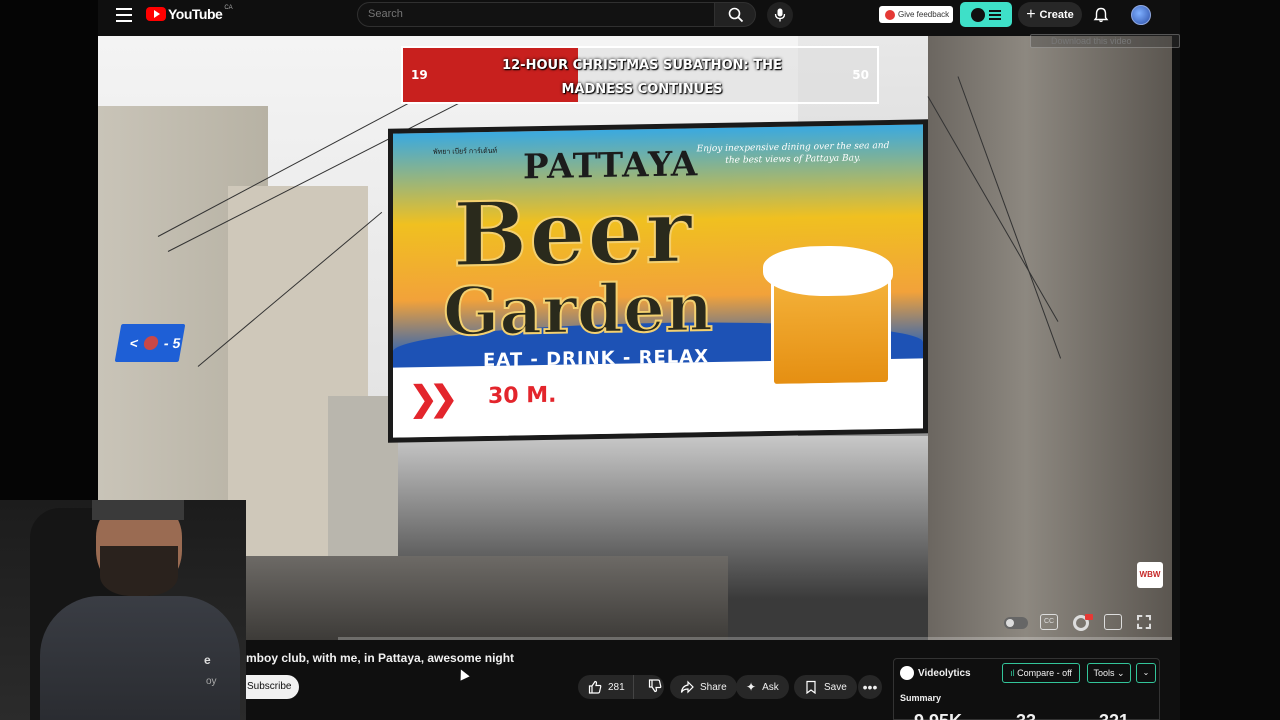 The height and width of the screenshot is (720, 1280). I want to click on miniplayer-button, so click(1113, 622).